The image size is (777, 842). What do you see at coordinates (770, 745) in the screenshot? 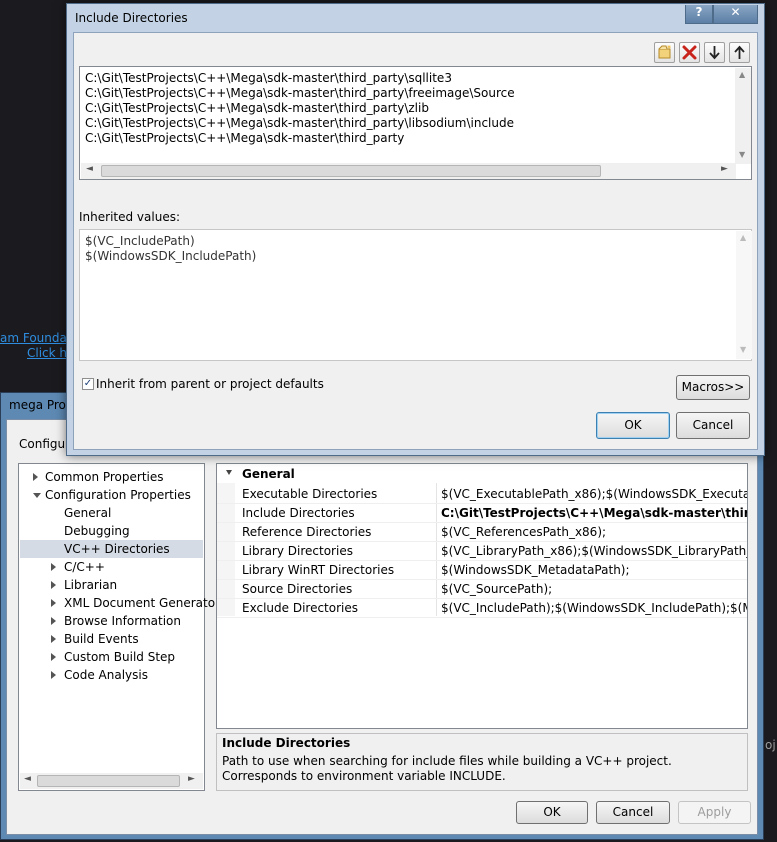
I see `background-text-fragment: oj` at bounding box center [770, 745].